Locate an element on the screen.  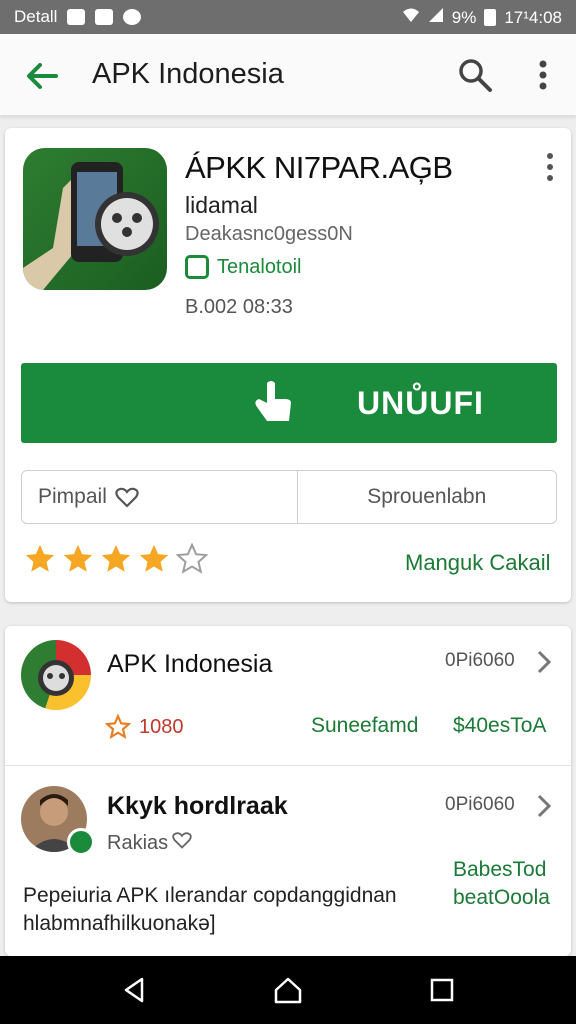
navigation-bar is located at coordinates (288, 990).